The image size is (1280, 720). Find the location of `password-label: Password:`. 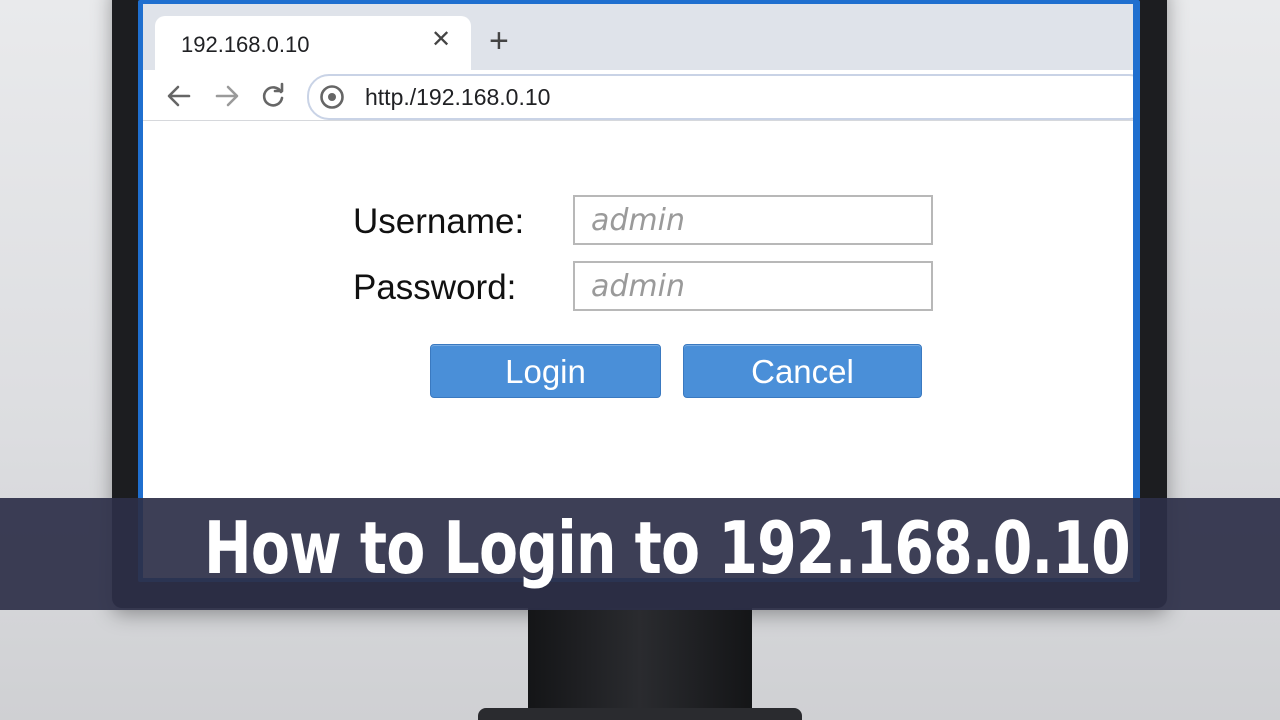

password-label: Password: is located at coordinates (435, 287).